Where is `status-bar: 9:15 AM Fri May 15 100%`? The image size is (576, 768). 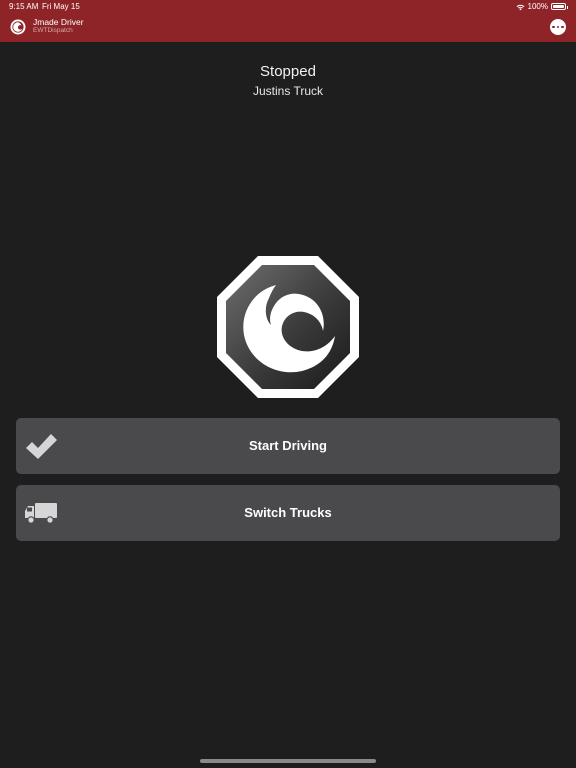 status-bar: 9:15 AM Fri May 15 100% is located at coordinates (288, 7).